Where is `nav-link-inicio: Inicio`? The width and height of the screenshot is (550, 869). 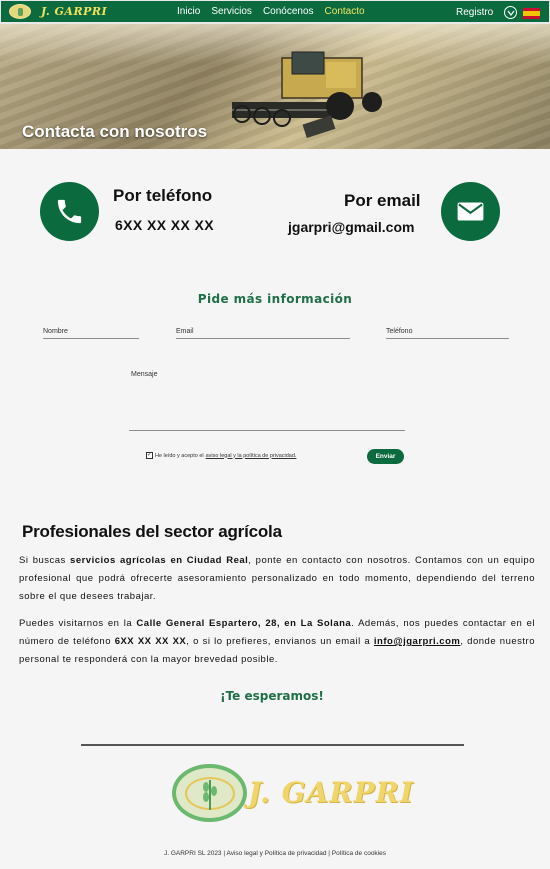 nav-link-inicio: Inicio is located at coordinates (188, 11).